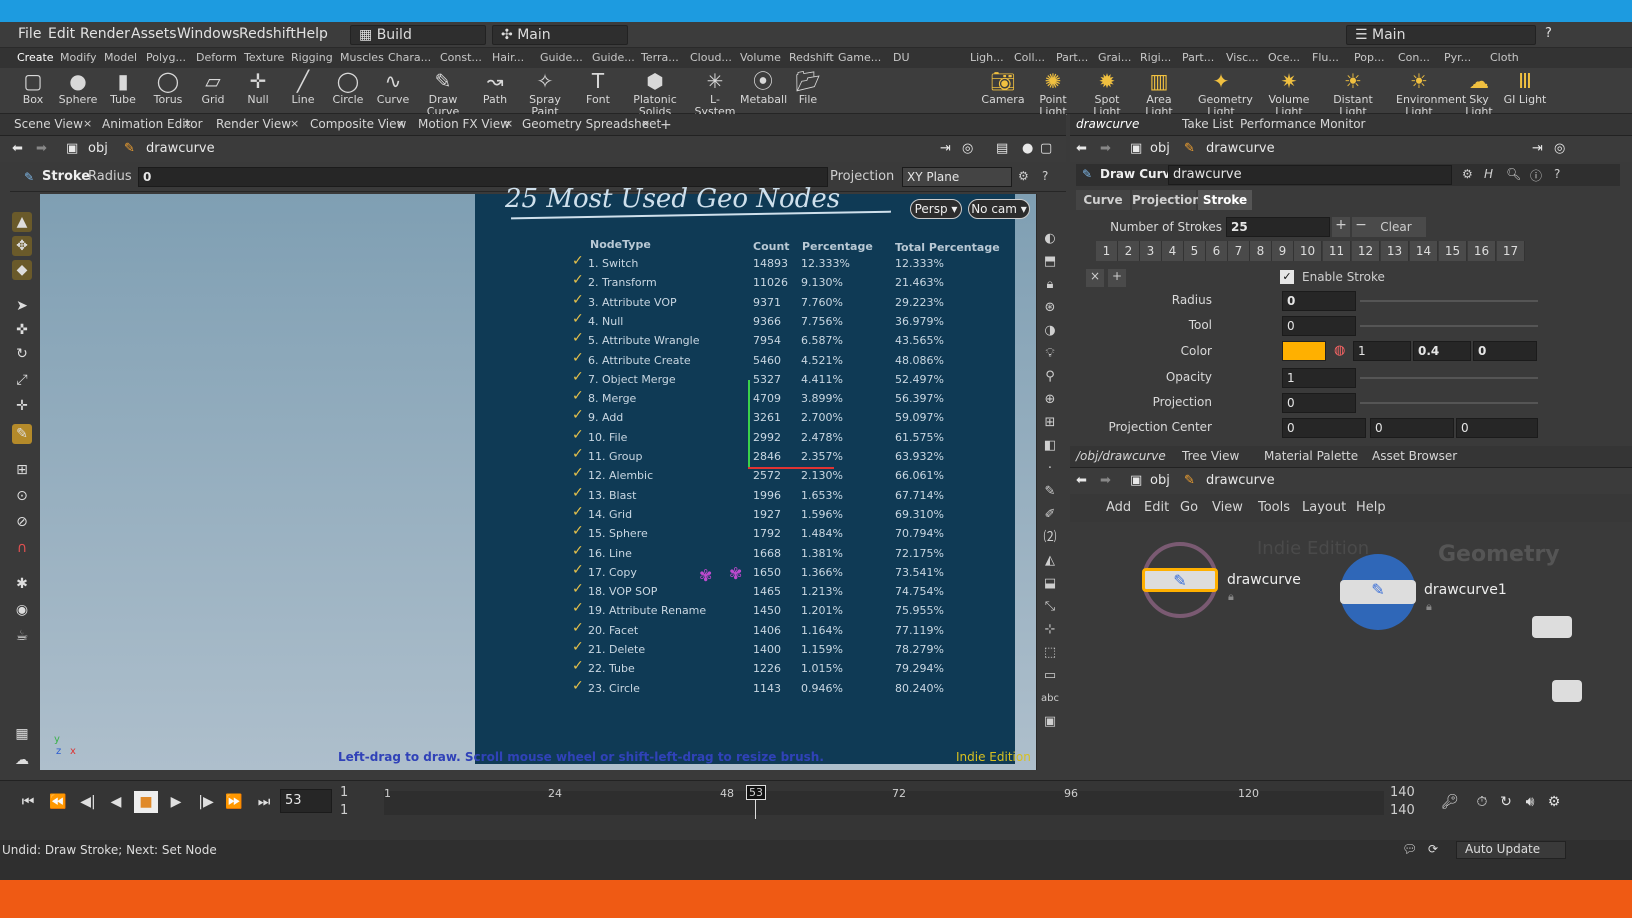  I want to click on auto-update-select: Auto Update, so click(1511, 850).